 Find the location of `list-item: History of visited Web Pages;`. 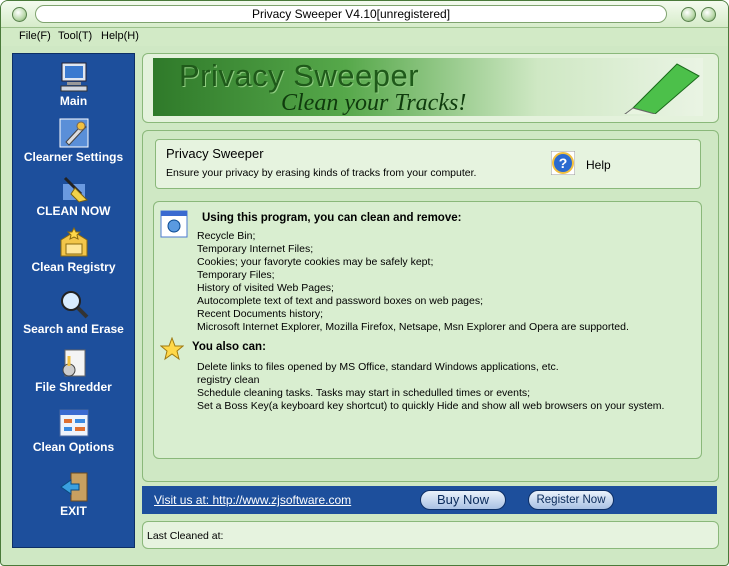

list-item: History of visited Web Pages; is located at coordinates (265, 288).